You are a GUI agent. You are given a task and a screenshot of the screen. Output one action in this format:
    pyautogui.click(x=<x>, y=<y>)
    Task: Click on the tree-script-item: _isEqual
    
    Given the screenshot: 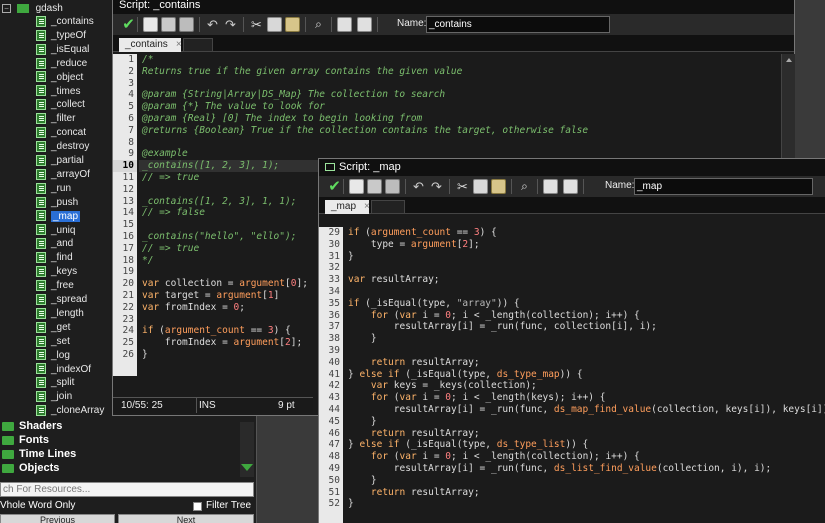 What is the action you would take?
    pyautogui.click(x=62, y=50)
    